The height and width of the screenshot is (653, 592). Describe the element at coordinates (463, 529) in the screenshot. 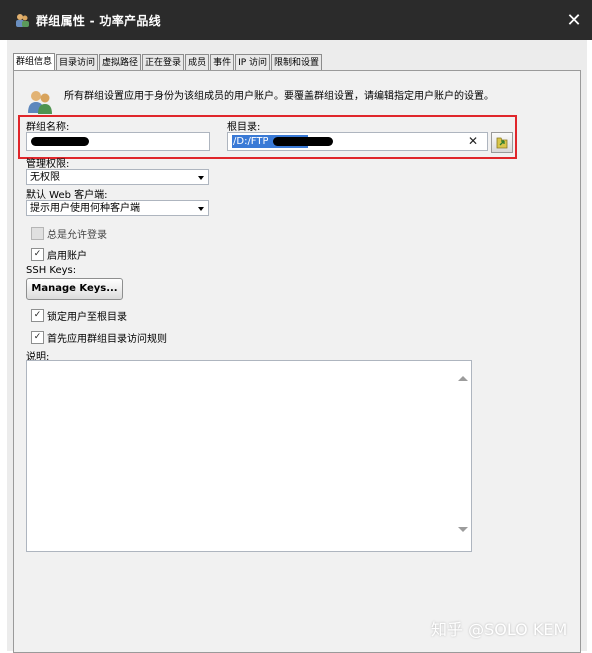

I see `scroll-down-icon` at that location.